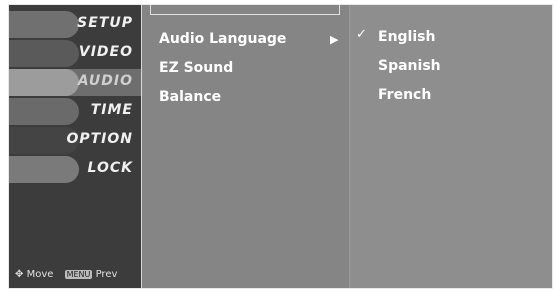  What do you see at coordinates (99, 139) in the screenshot?
I see `category-option-label: OPTION` at bounding box center [99, 139].